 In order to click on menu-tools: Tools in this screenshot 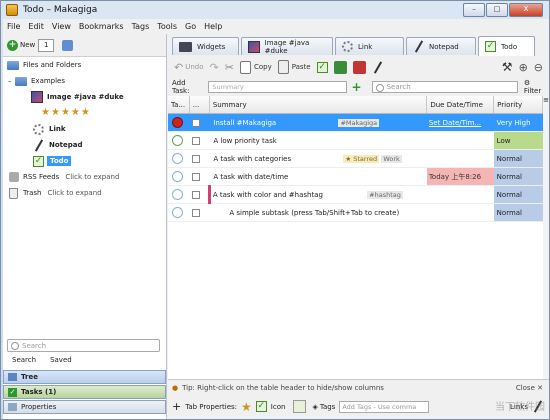, I will do `click(167, 26)`.